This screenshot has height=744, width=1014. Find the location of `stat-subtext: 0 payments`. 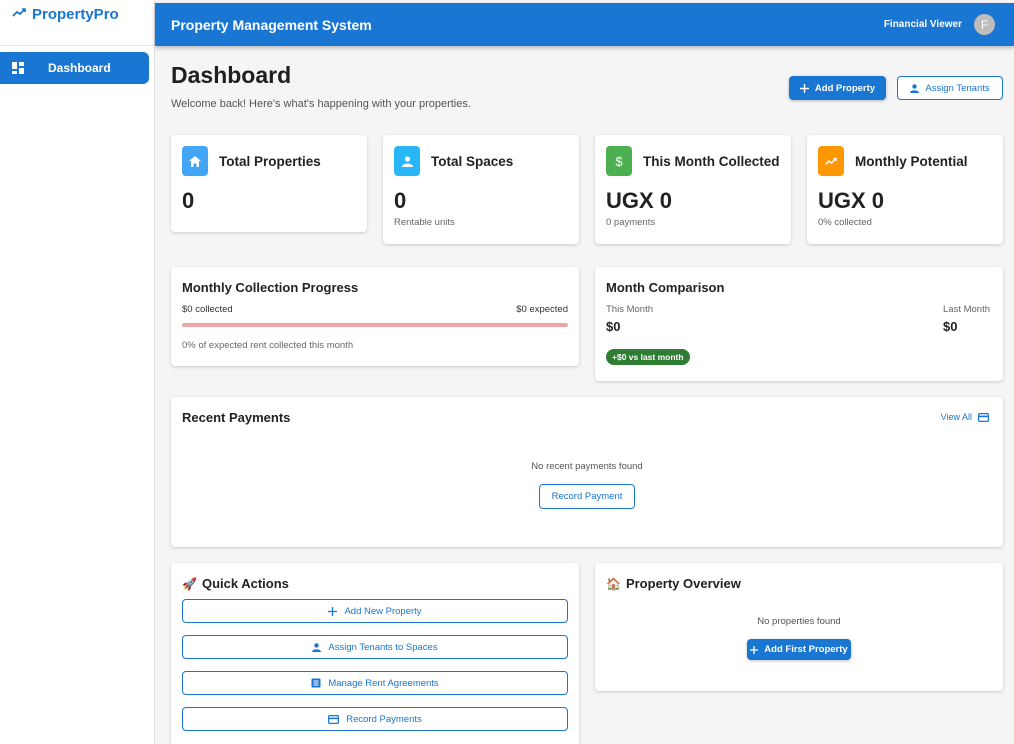

stat-subtext: 0 payments is located at coordinates (631, 222).